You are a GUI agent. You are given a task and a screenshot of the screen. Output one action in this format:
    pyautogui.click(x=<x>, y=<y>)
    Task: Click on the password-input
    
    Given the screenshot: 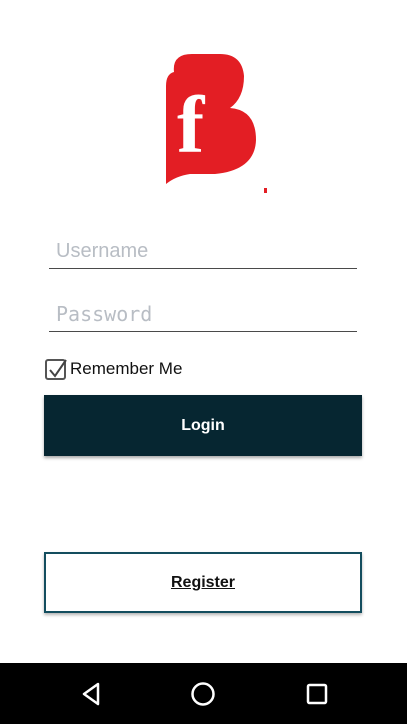 What is the action you would take?
    pyautogui.click(x=203, y=314)
    